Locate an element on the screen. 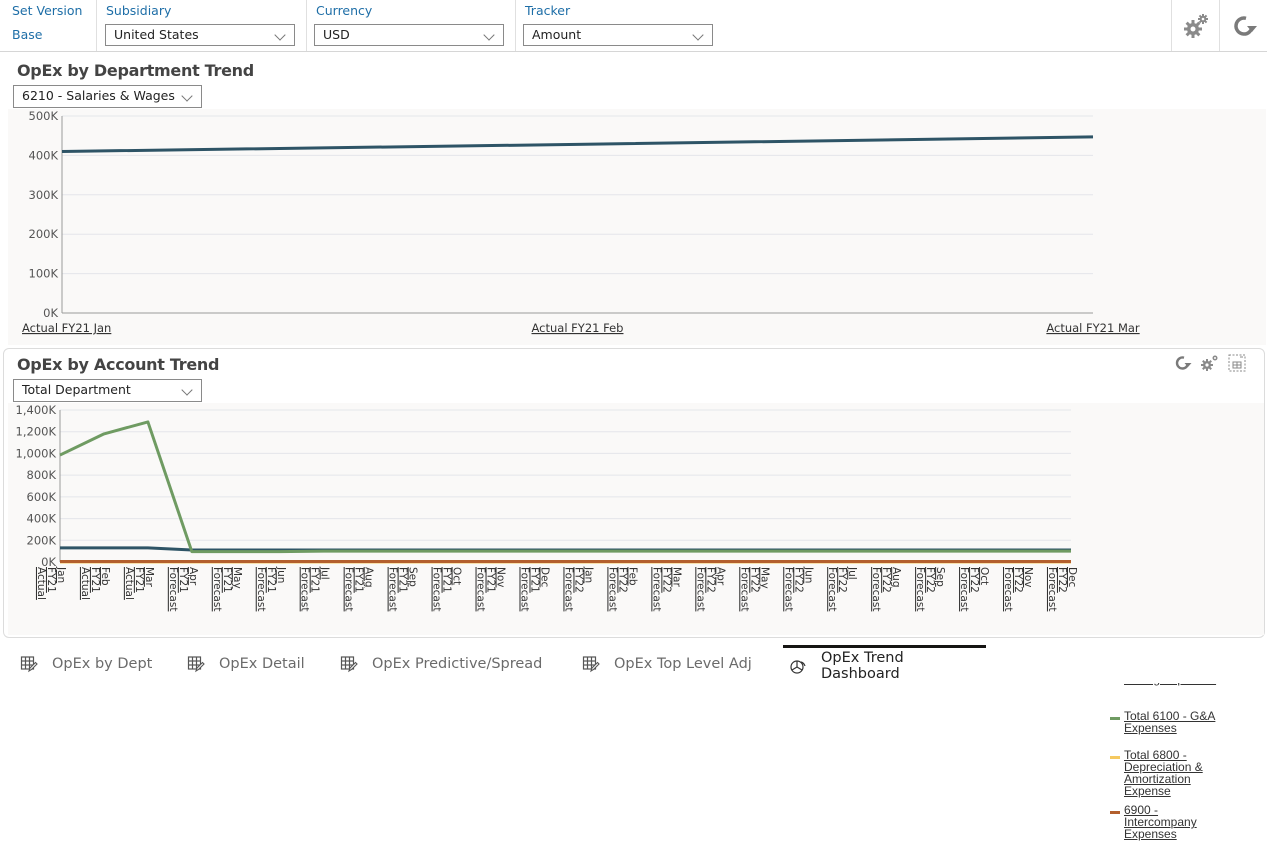  y-tick-label: 1,200K is located at coordinates (36, 432).